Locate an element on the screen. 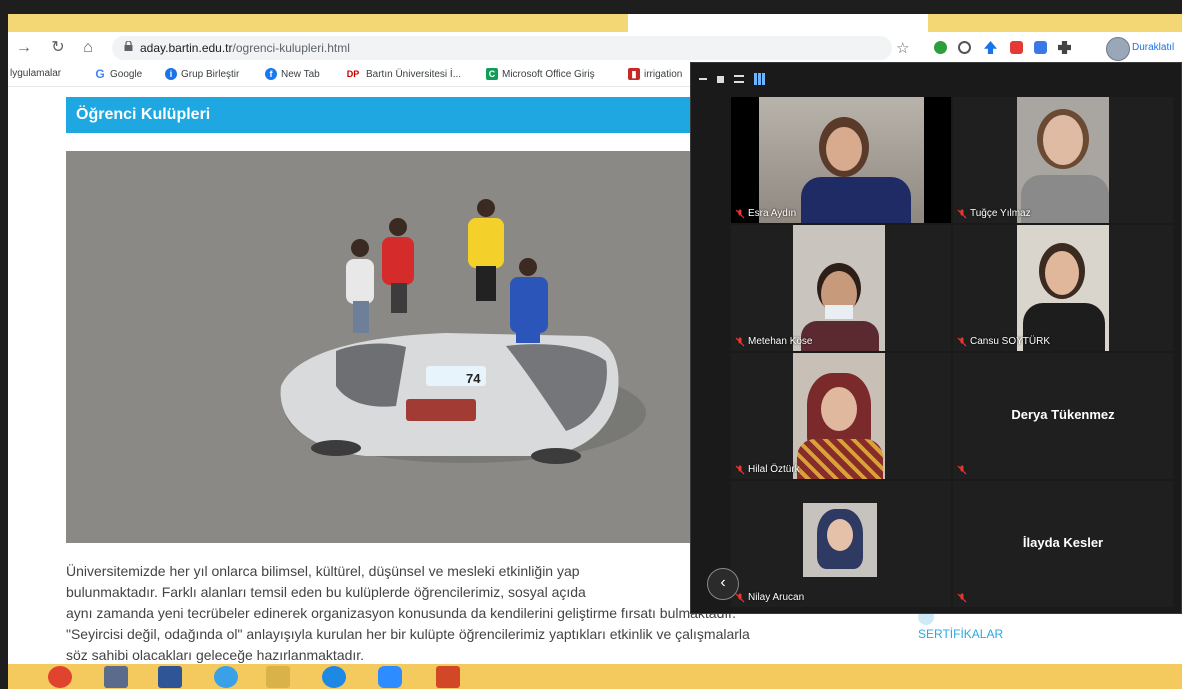  list-view-icon is located at coordinates (739, 79).